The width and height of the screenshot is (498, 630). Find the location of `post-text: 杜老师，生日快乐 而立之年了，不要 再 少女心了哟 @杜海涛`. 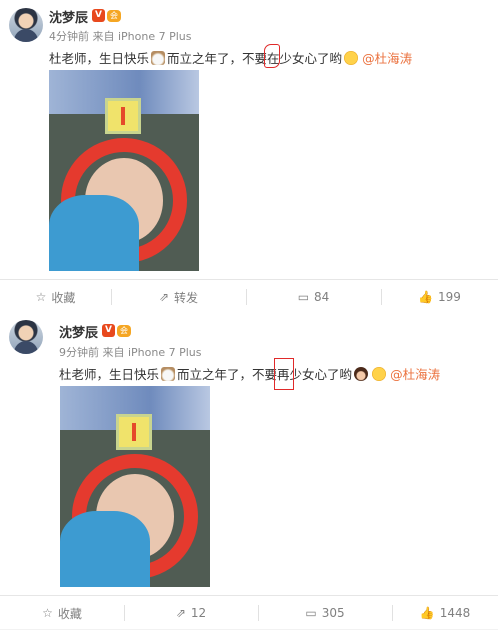

post-text: 杜老师，生日快乐 而立之年了，不要 再 少女心了哟 @杜海涛 is located at coordinates (249, 374).